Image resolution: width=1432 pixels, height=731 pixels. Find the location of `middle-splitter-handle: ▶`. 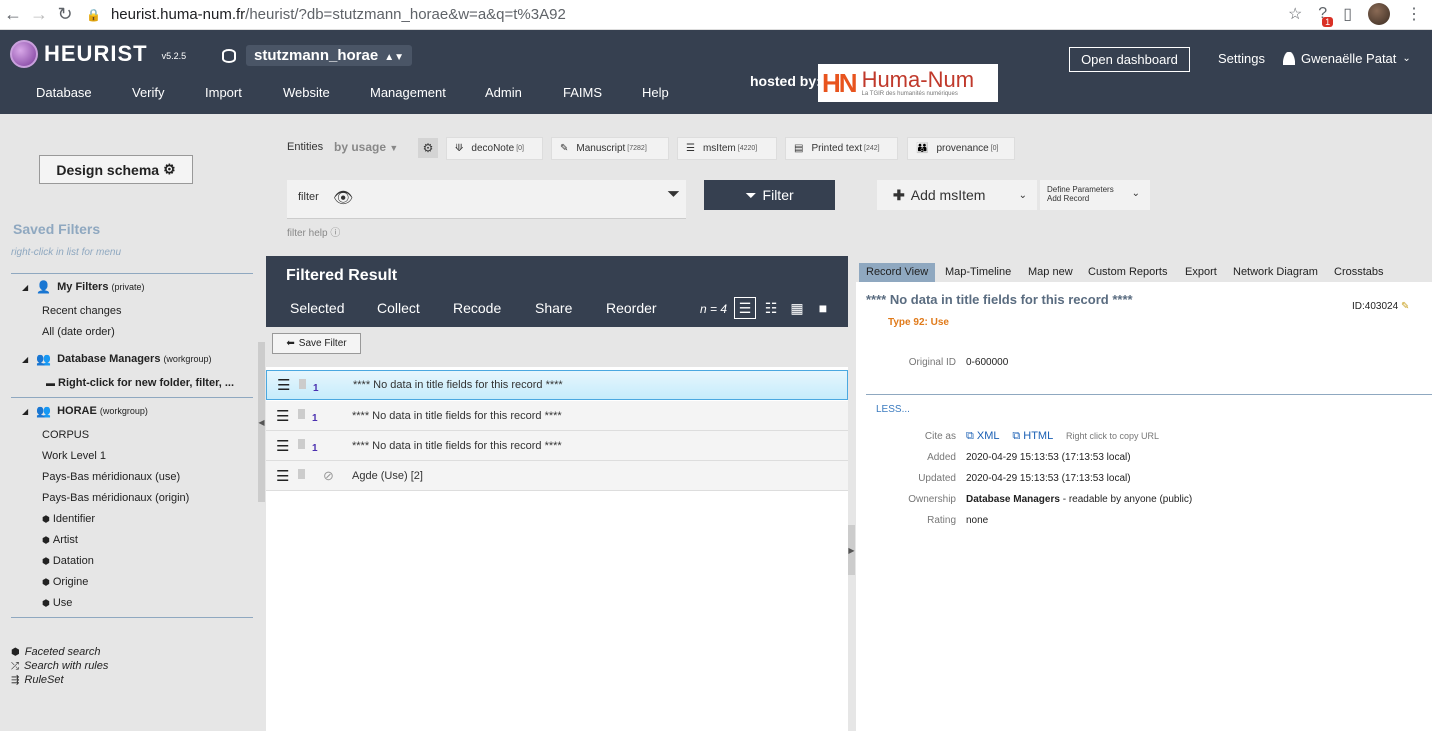

middle-splitter-handle: ▶ is located at coordinates (851, 550).